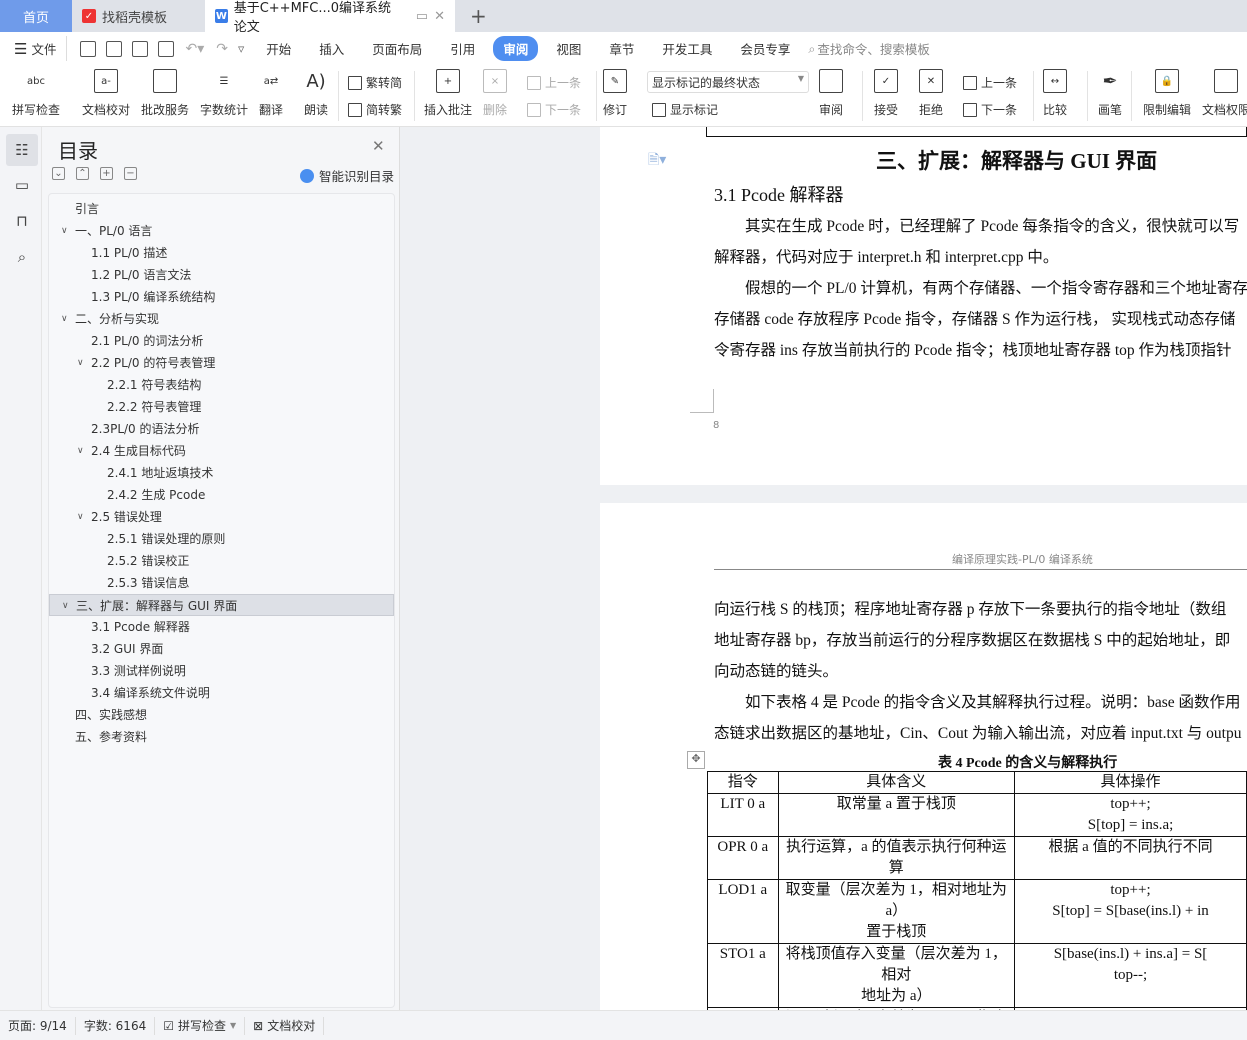 This screenshot has width=1247, height=1040. Describe the element at coordinates (462, 48) in the screenshot. I see `menu-references: 引用` at that location.